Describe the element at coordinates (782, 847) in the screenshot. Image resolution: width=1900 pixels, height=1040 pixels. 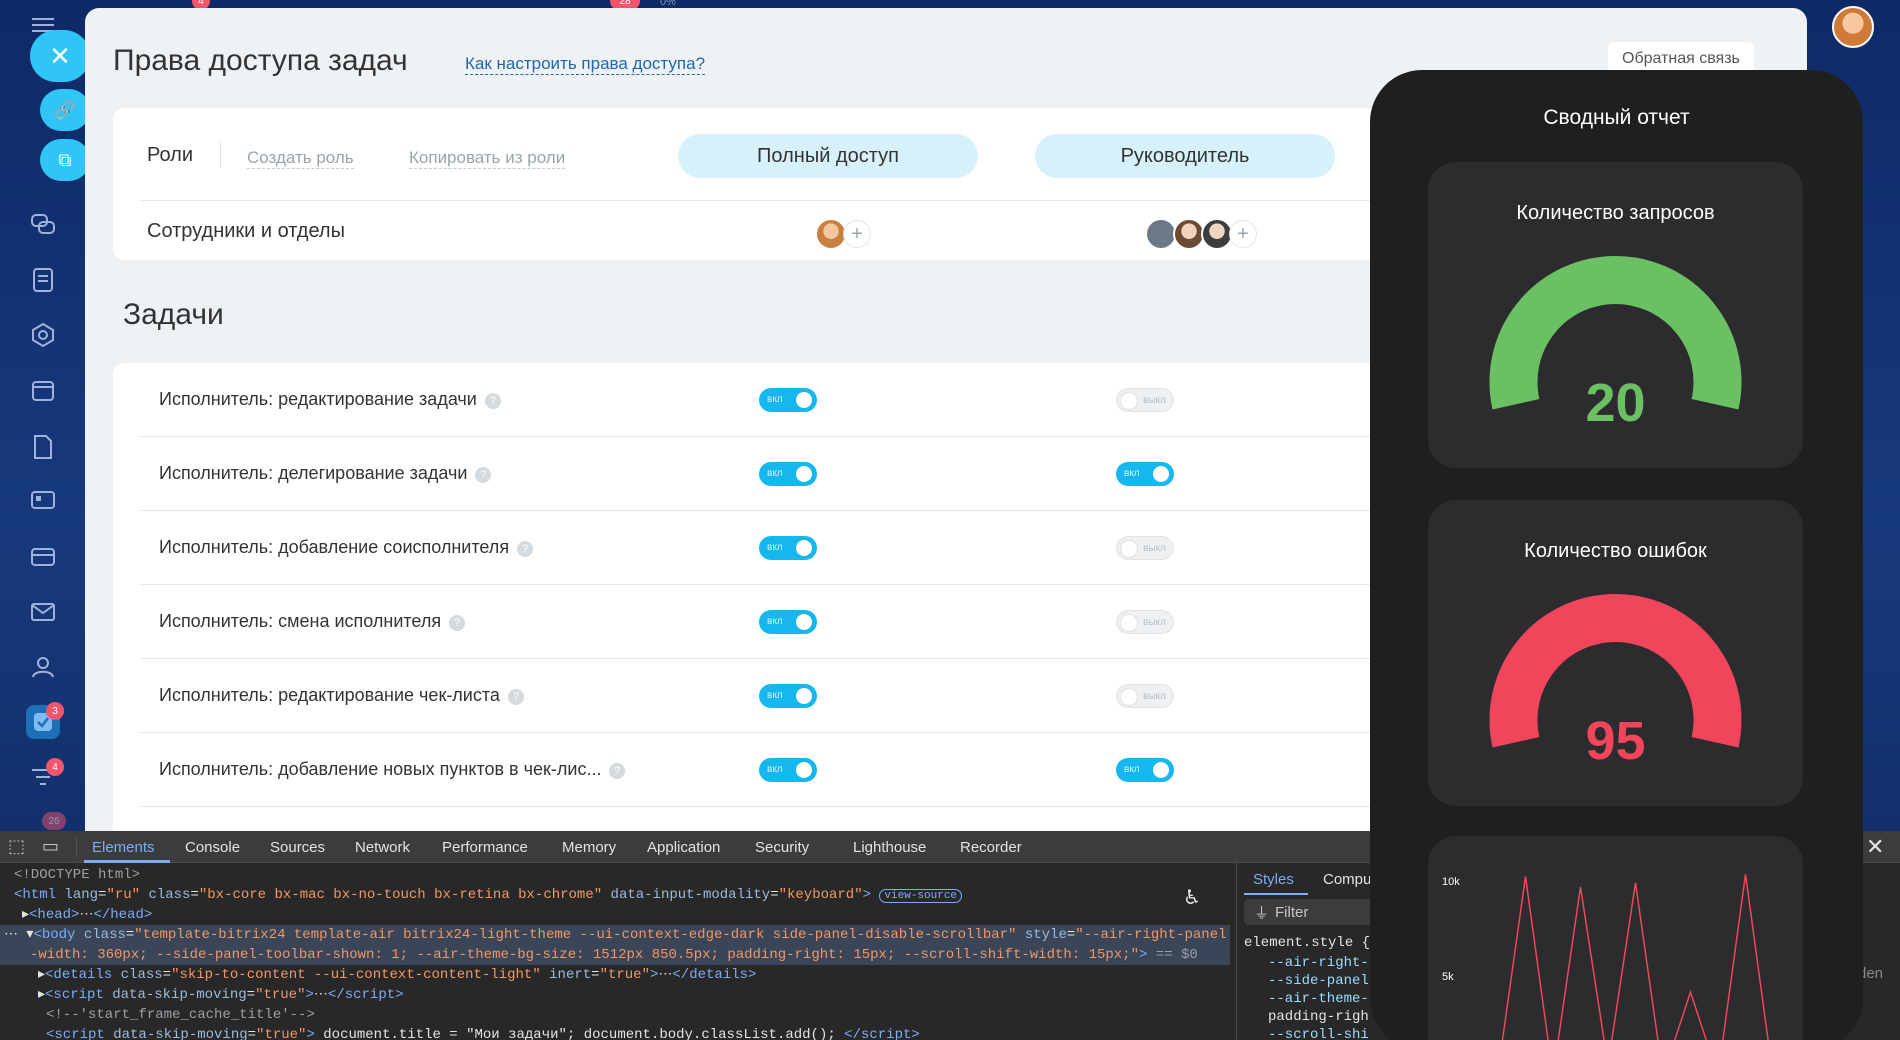
I see `tab-security: Security` at that location.